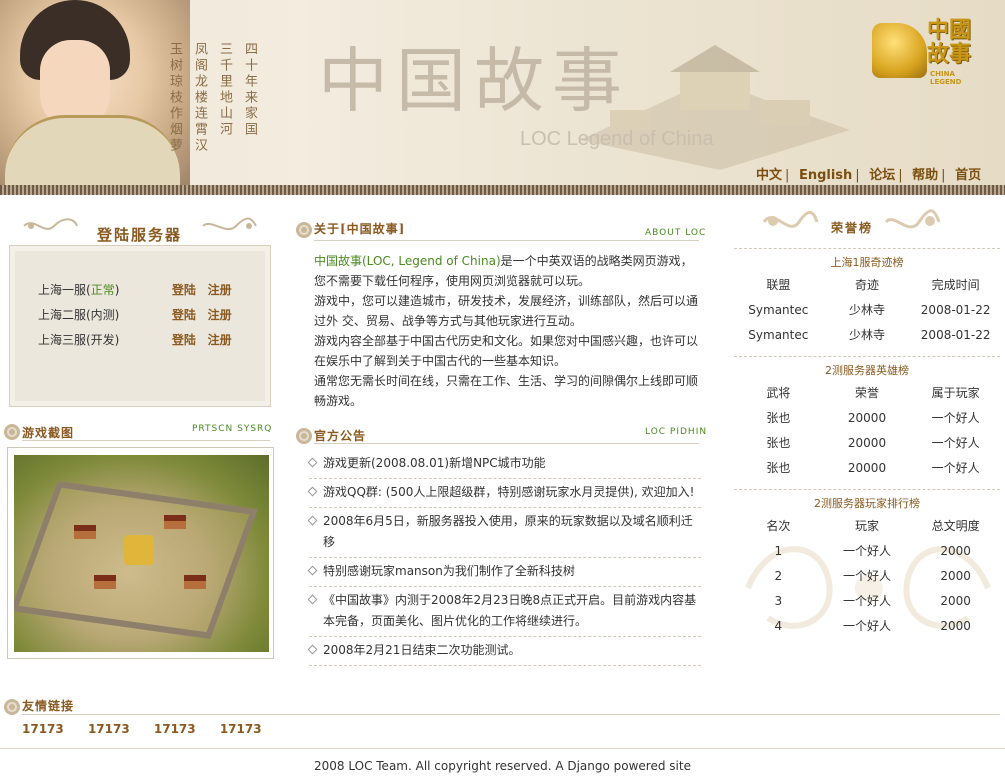 The width and height of the screenshot is (1005, 778). I want to click on news-item: 2008年2月21日结束二次功能测试。, so click(504, 651).